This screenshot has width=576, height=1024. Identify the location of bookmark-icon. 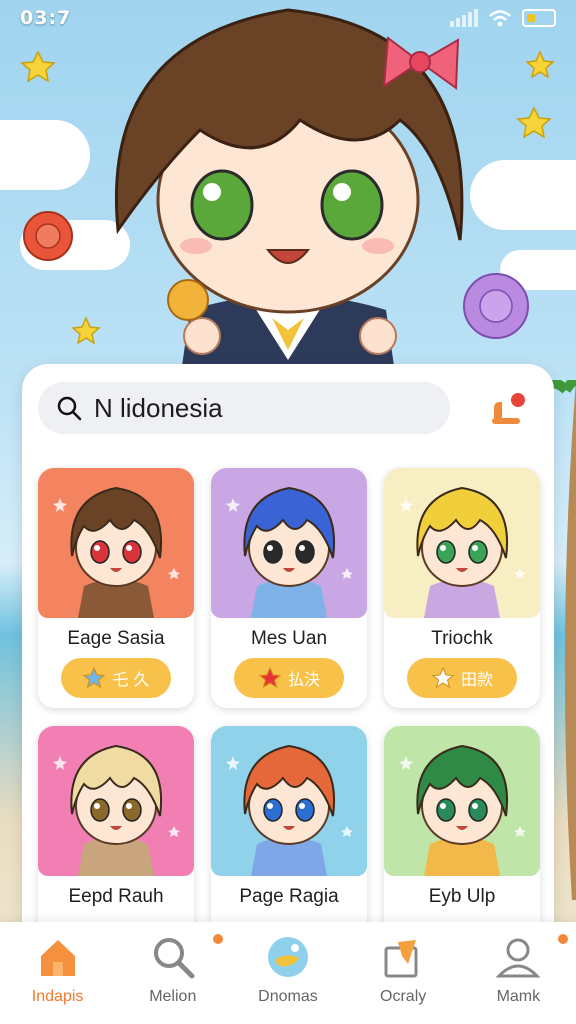
(401, 959).